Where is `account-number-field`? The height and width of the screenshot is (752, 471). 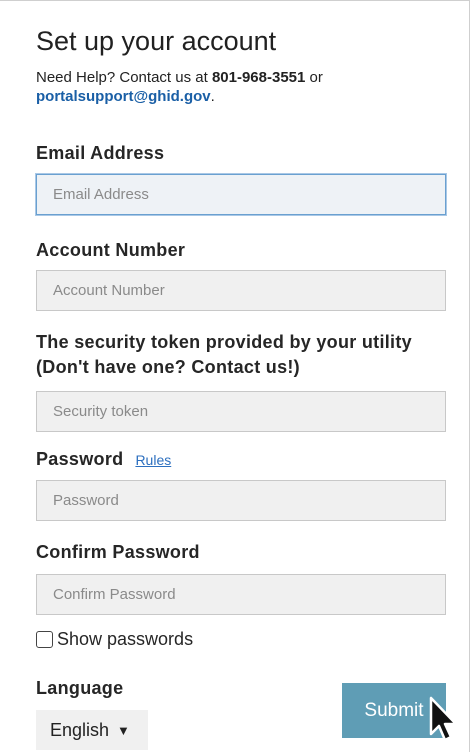
account-number-field is located at coordinates (241, 290).